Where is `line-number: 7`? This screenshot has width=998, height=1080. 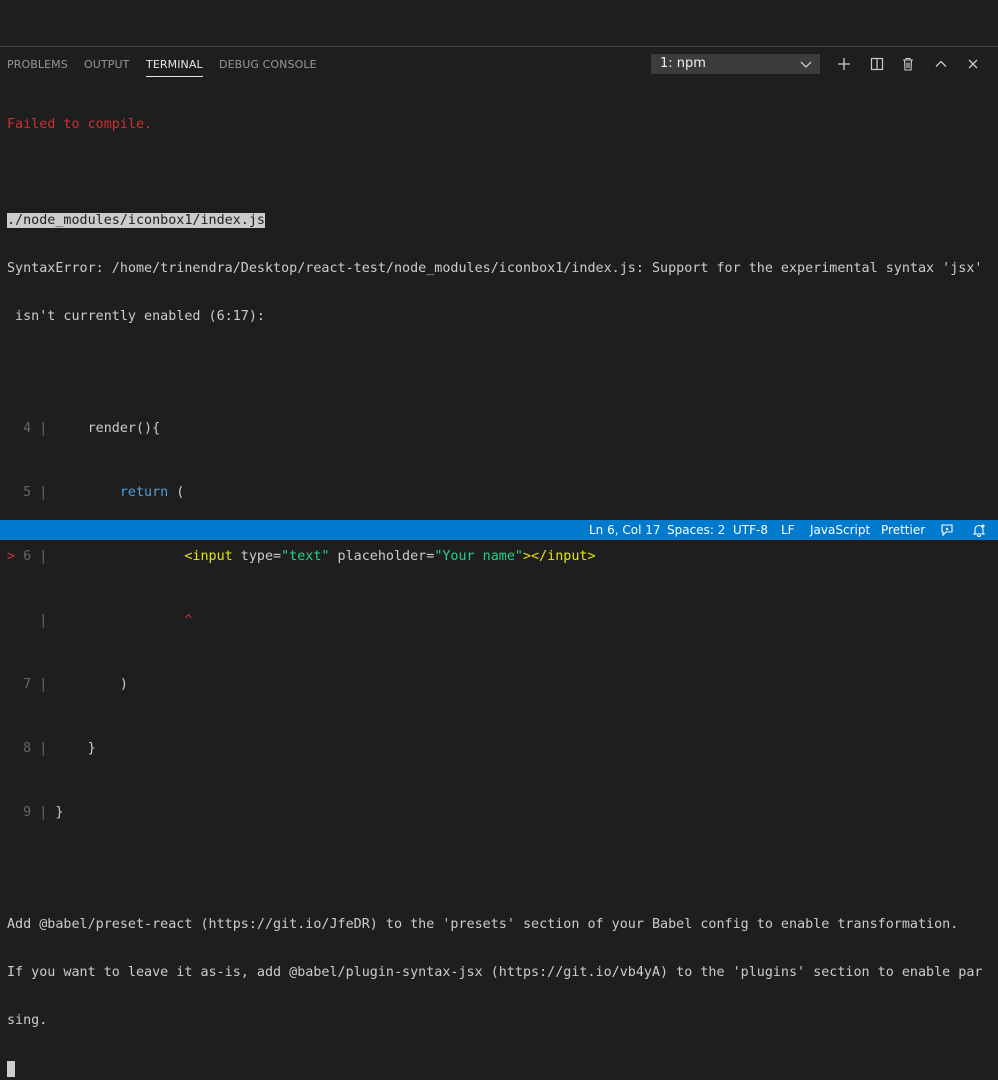 line-number: 7 is located at coordinates (27, 684).